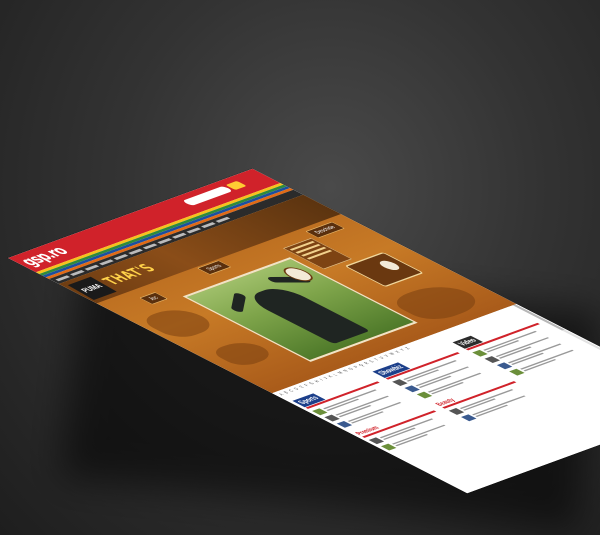 The image size is (600, 535). I want to click on football-icon, so click(389, 265).